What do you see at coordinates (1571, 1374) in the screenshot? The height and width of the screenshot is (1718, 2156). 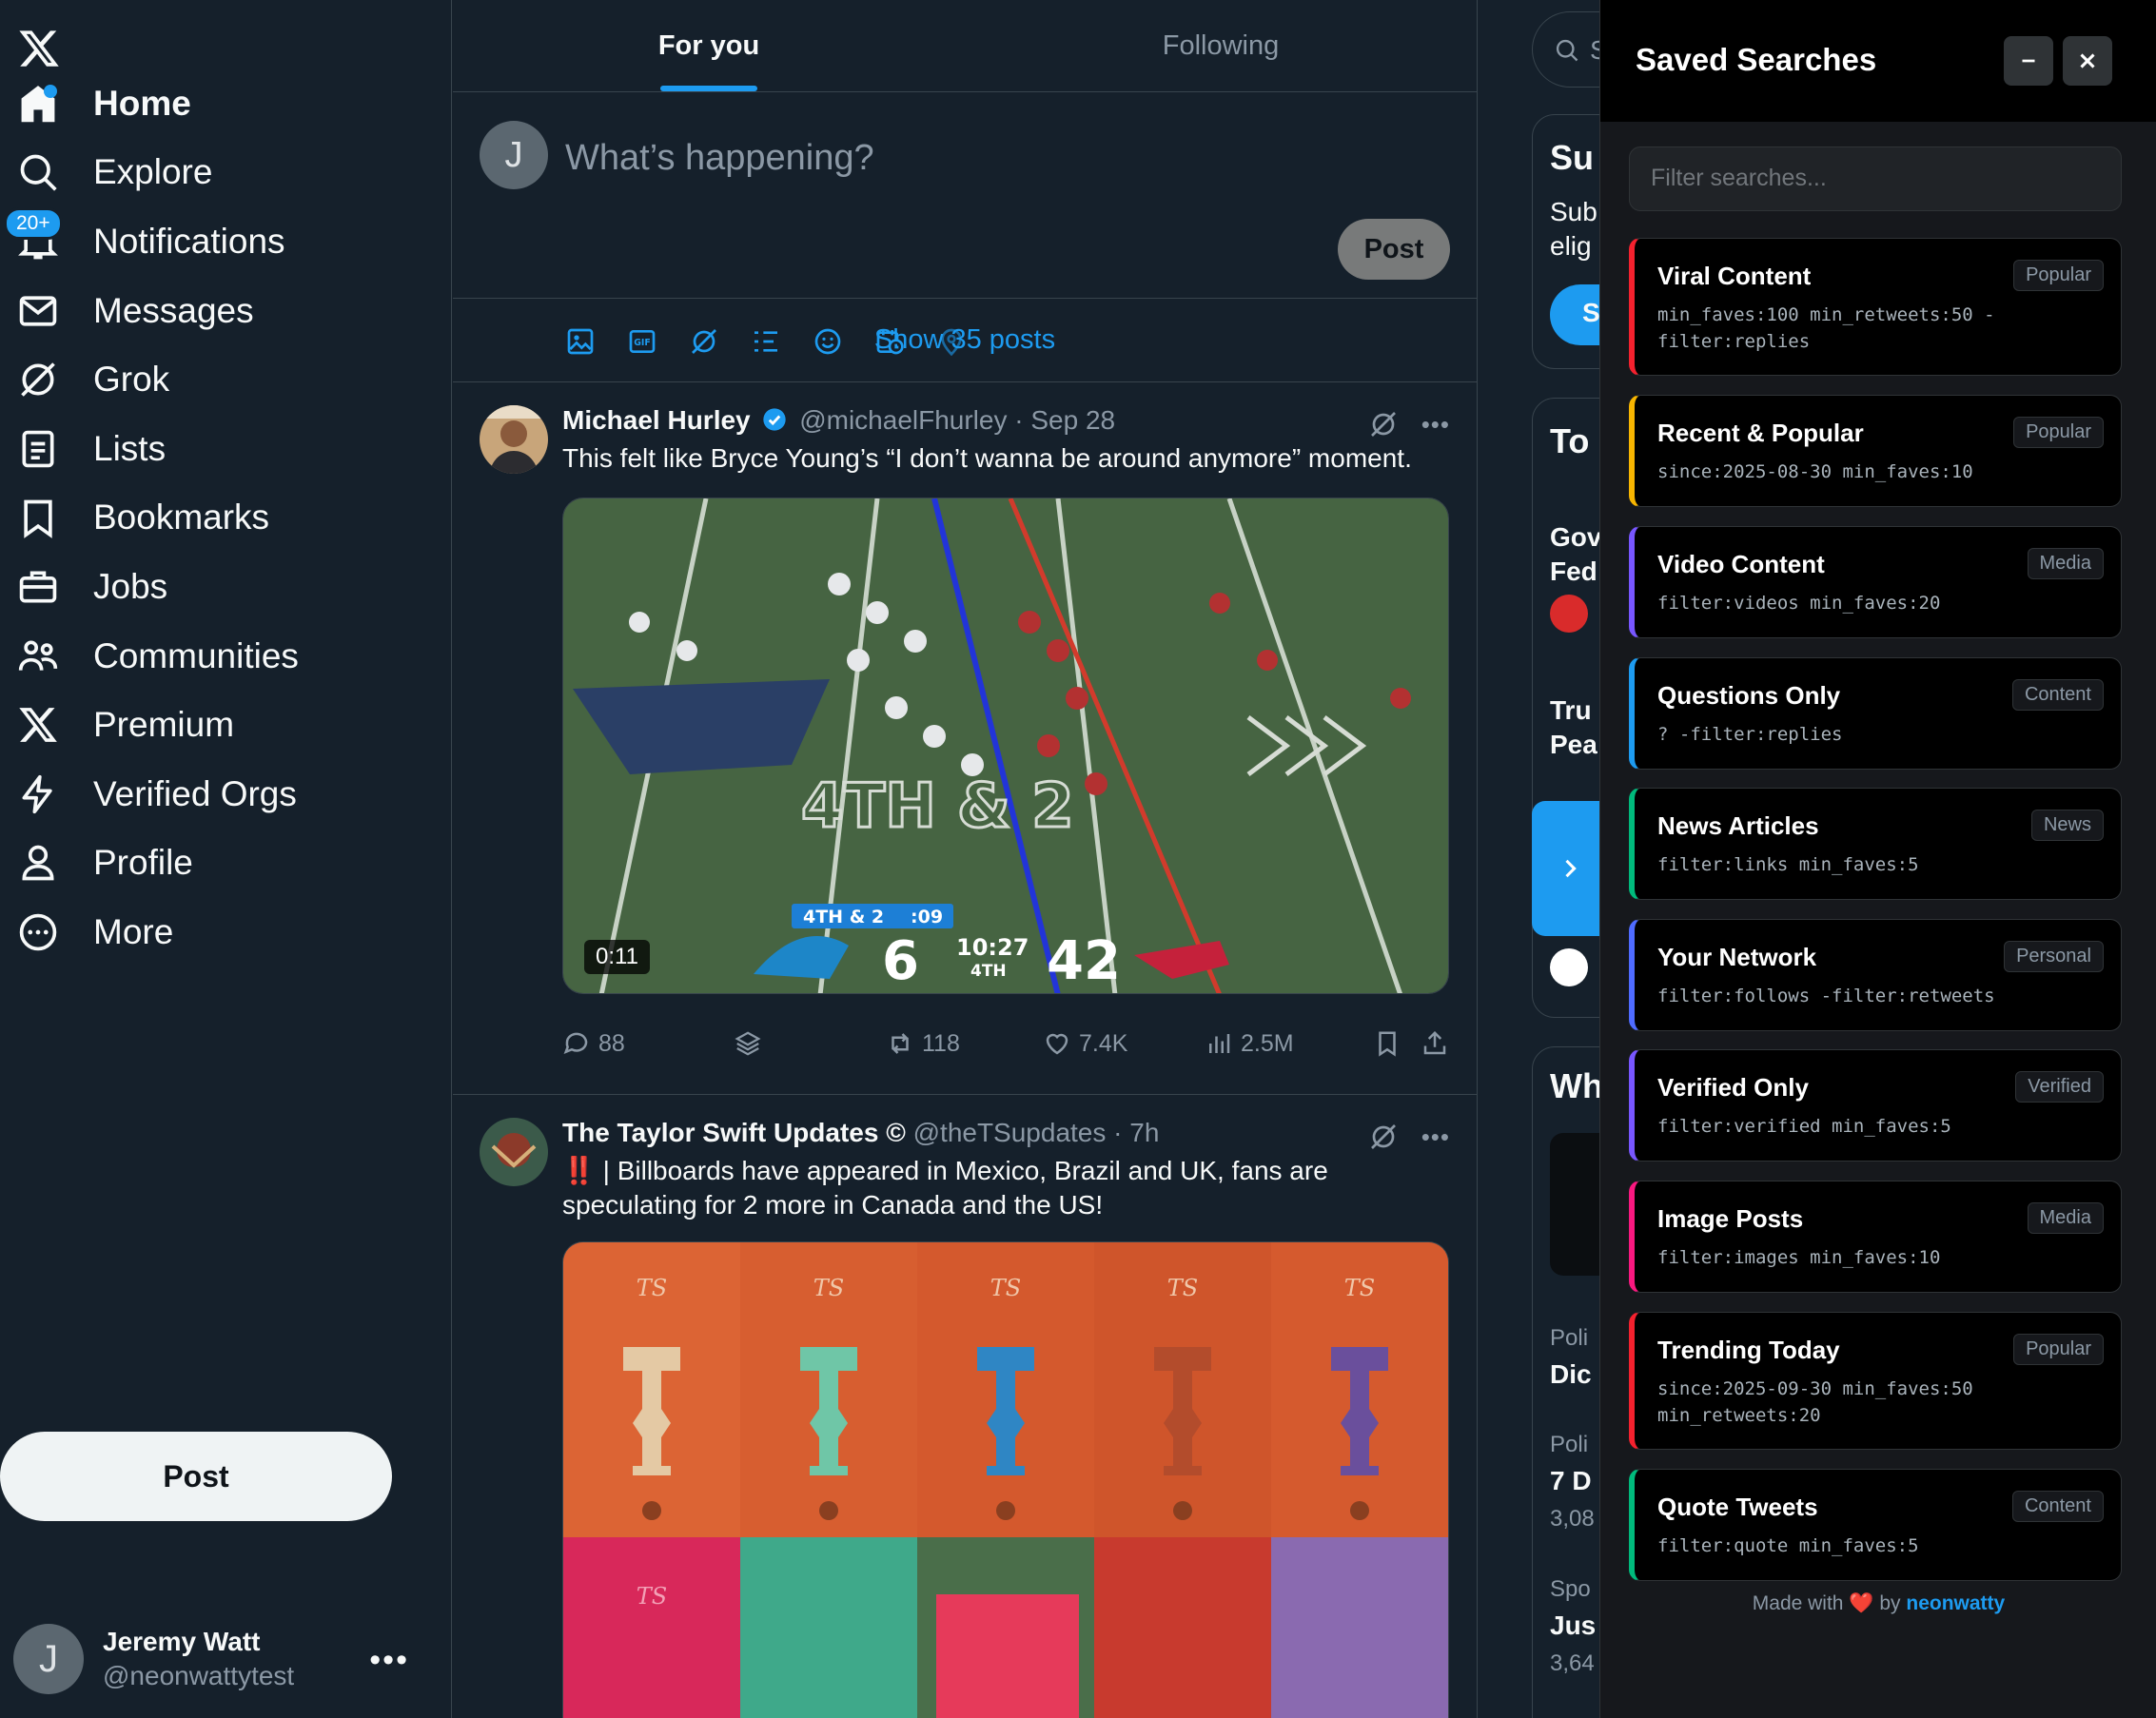 I see `news-title-fragment: Dic` at bounding box center [1571, 1374].